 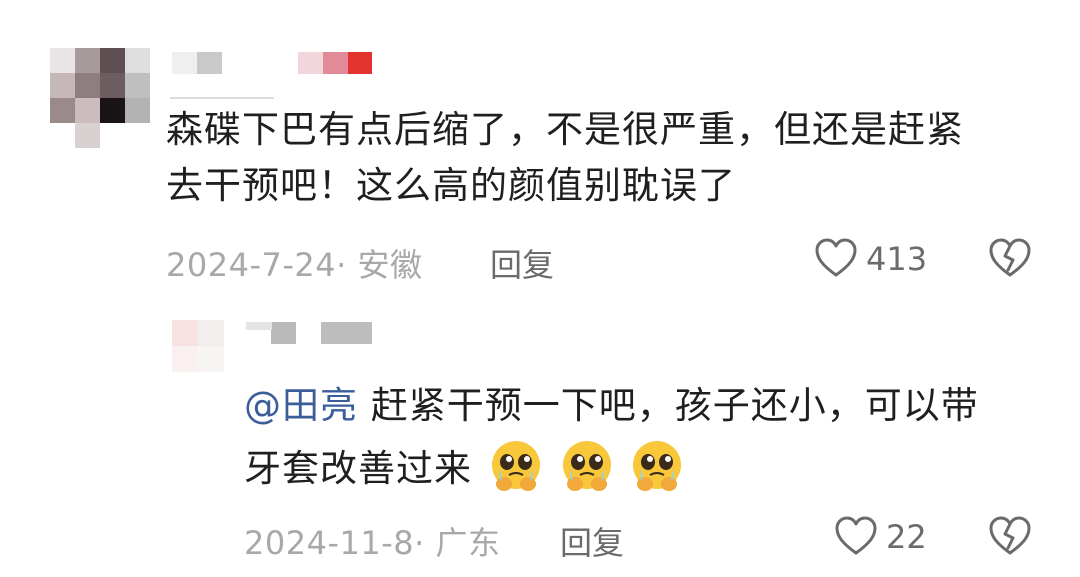 What do you see at coordinates (197, 63) in the screenshot?
I see `username` at bounding box center [197, 63].